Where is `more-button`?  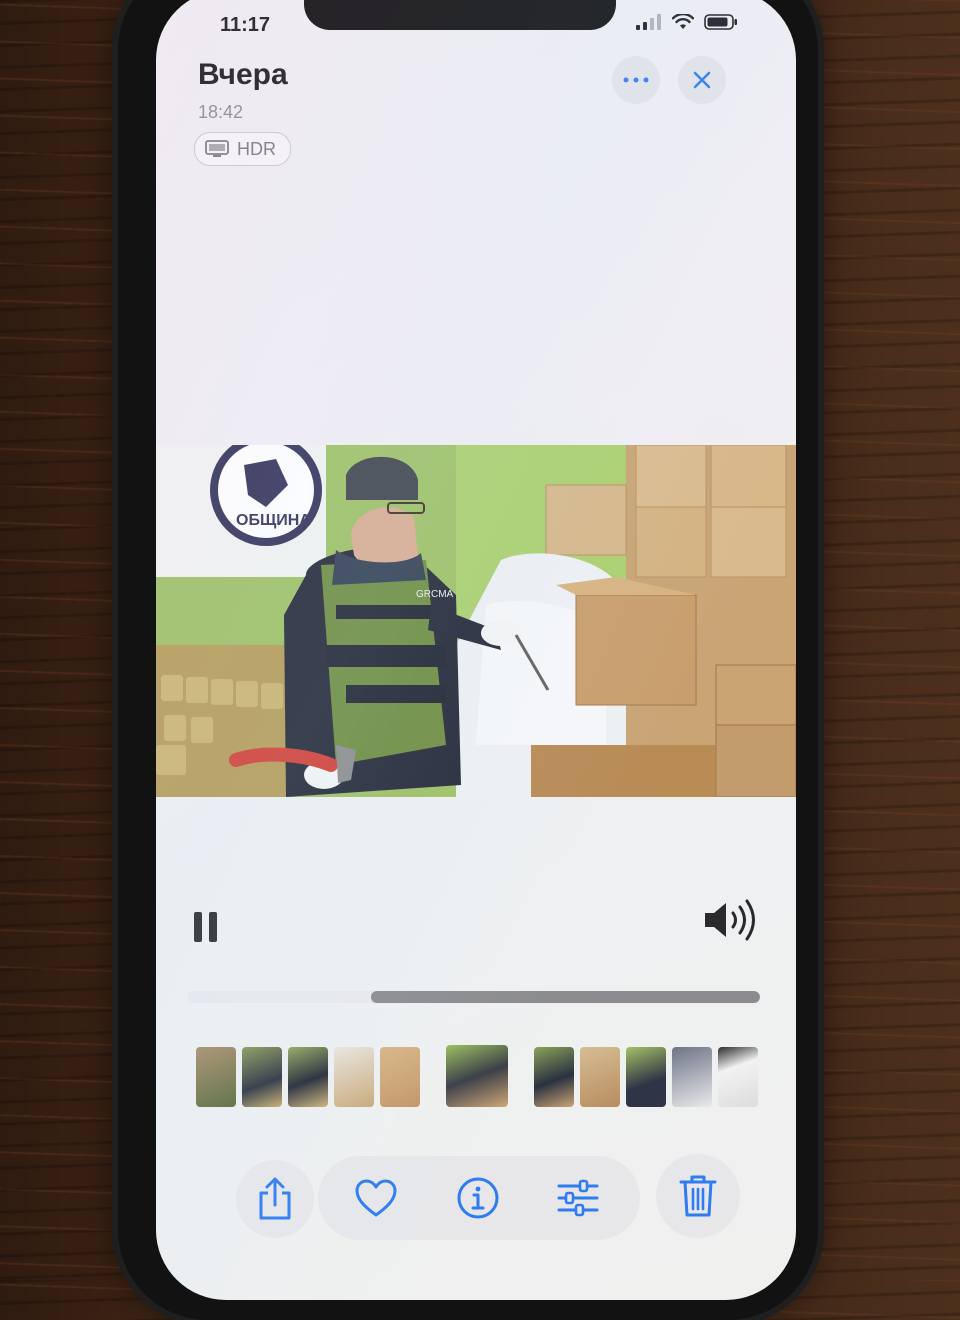 more-button is located at coordinates (636, 80).